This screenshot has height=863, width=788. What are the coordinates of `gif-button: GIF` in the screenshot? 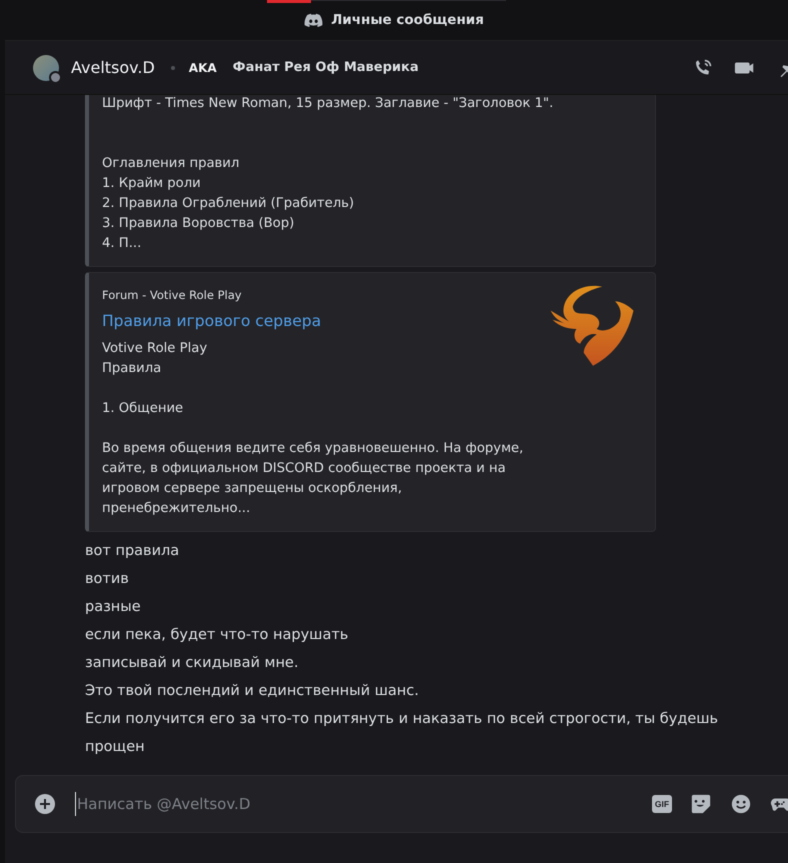 It's located at (662, 804).